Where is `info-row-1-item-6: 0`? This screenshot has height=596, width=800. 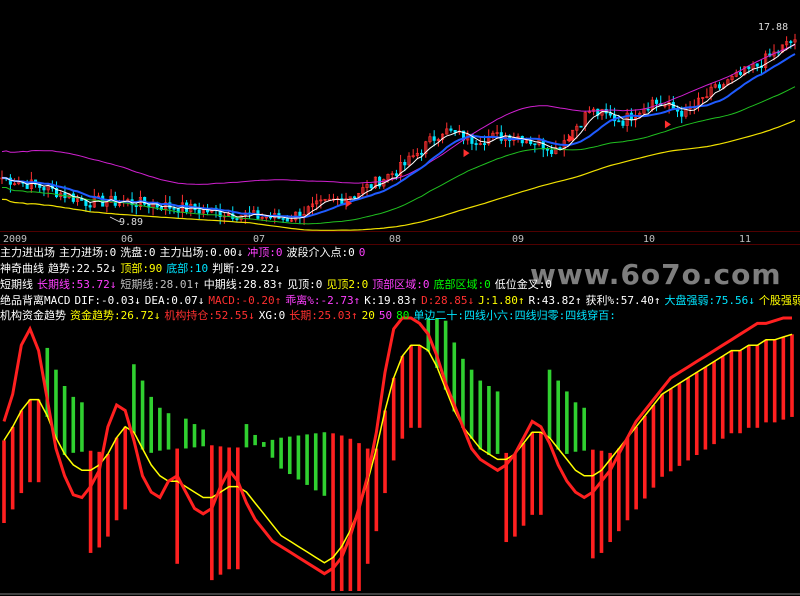 info-row-1-item-6: 0 is located at coordinates (362, 252).